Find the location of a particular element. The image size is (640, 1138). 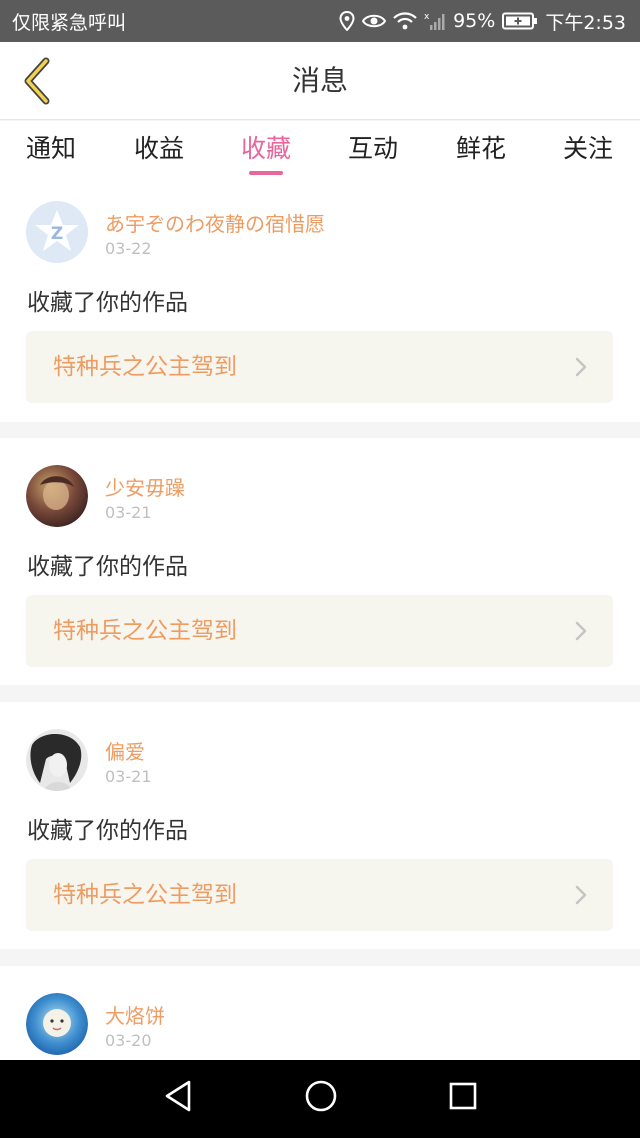

tab-notifications: 通知 is located at coordinates (51, 151).